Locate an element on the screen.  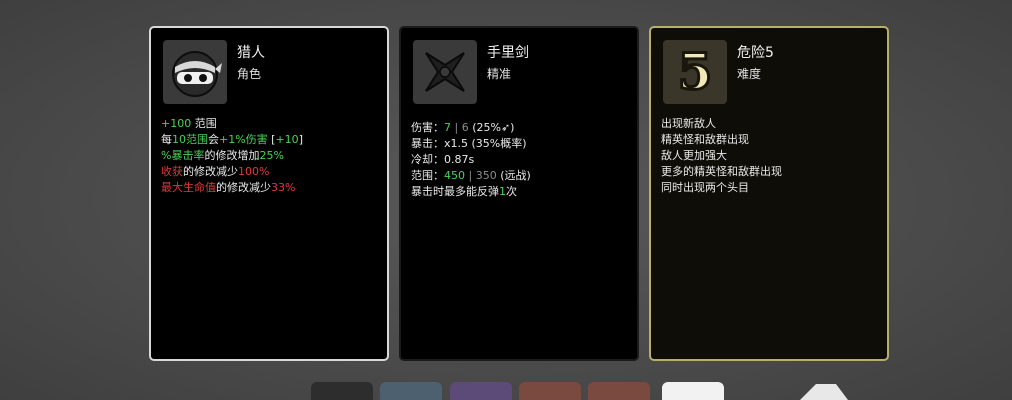
shuriken-icon is located at coordinates (445, 72).